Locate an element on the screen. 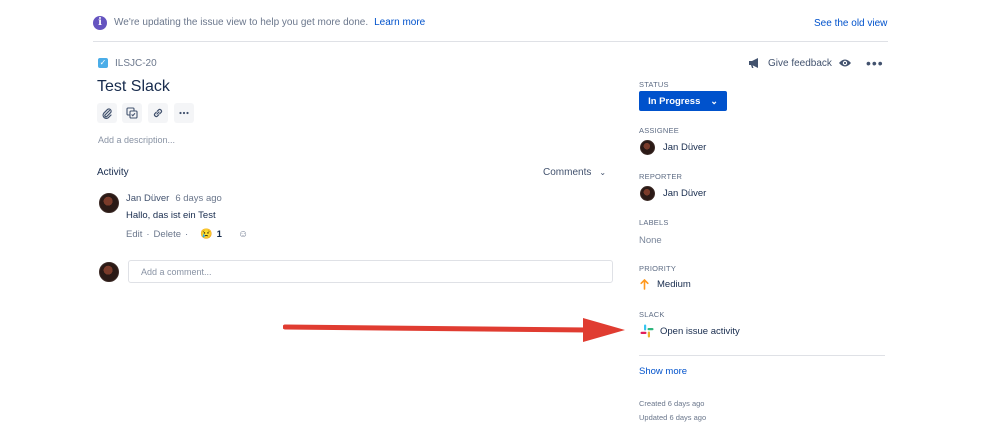  subtask-icon is located at coordinates (132, 113).